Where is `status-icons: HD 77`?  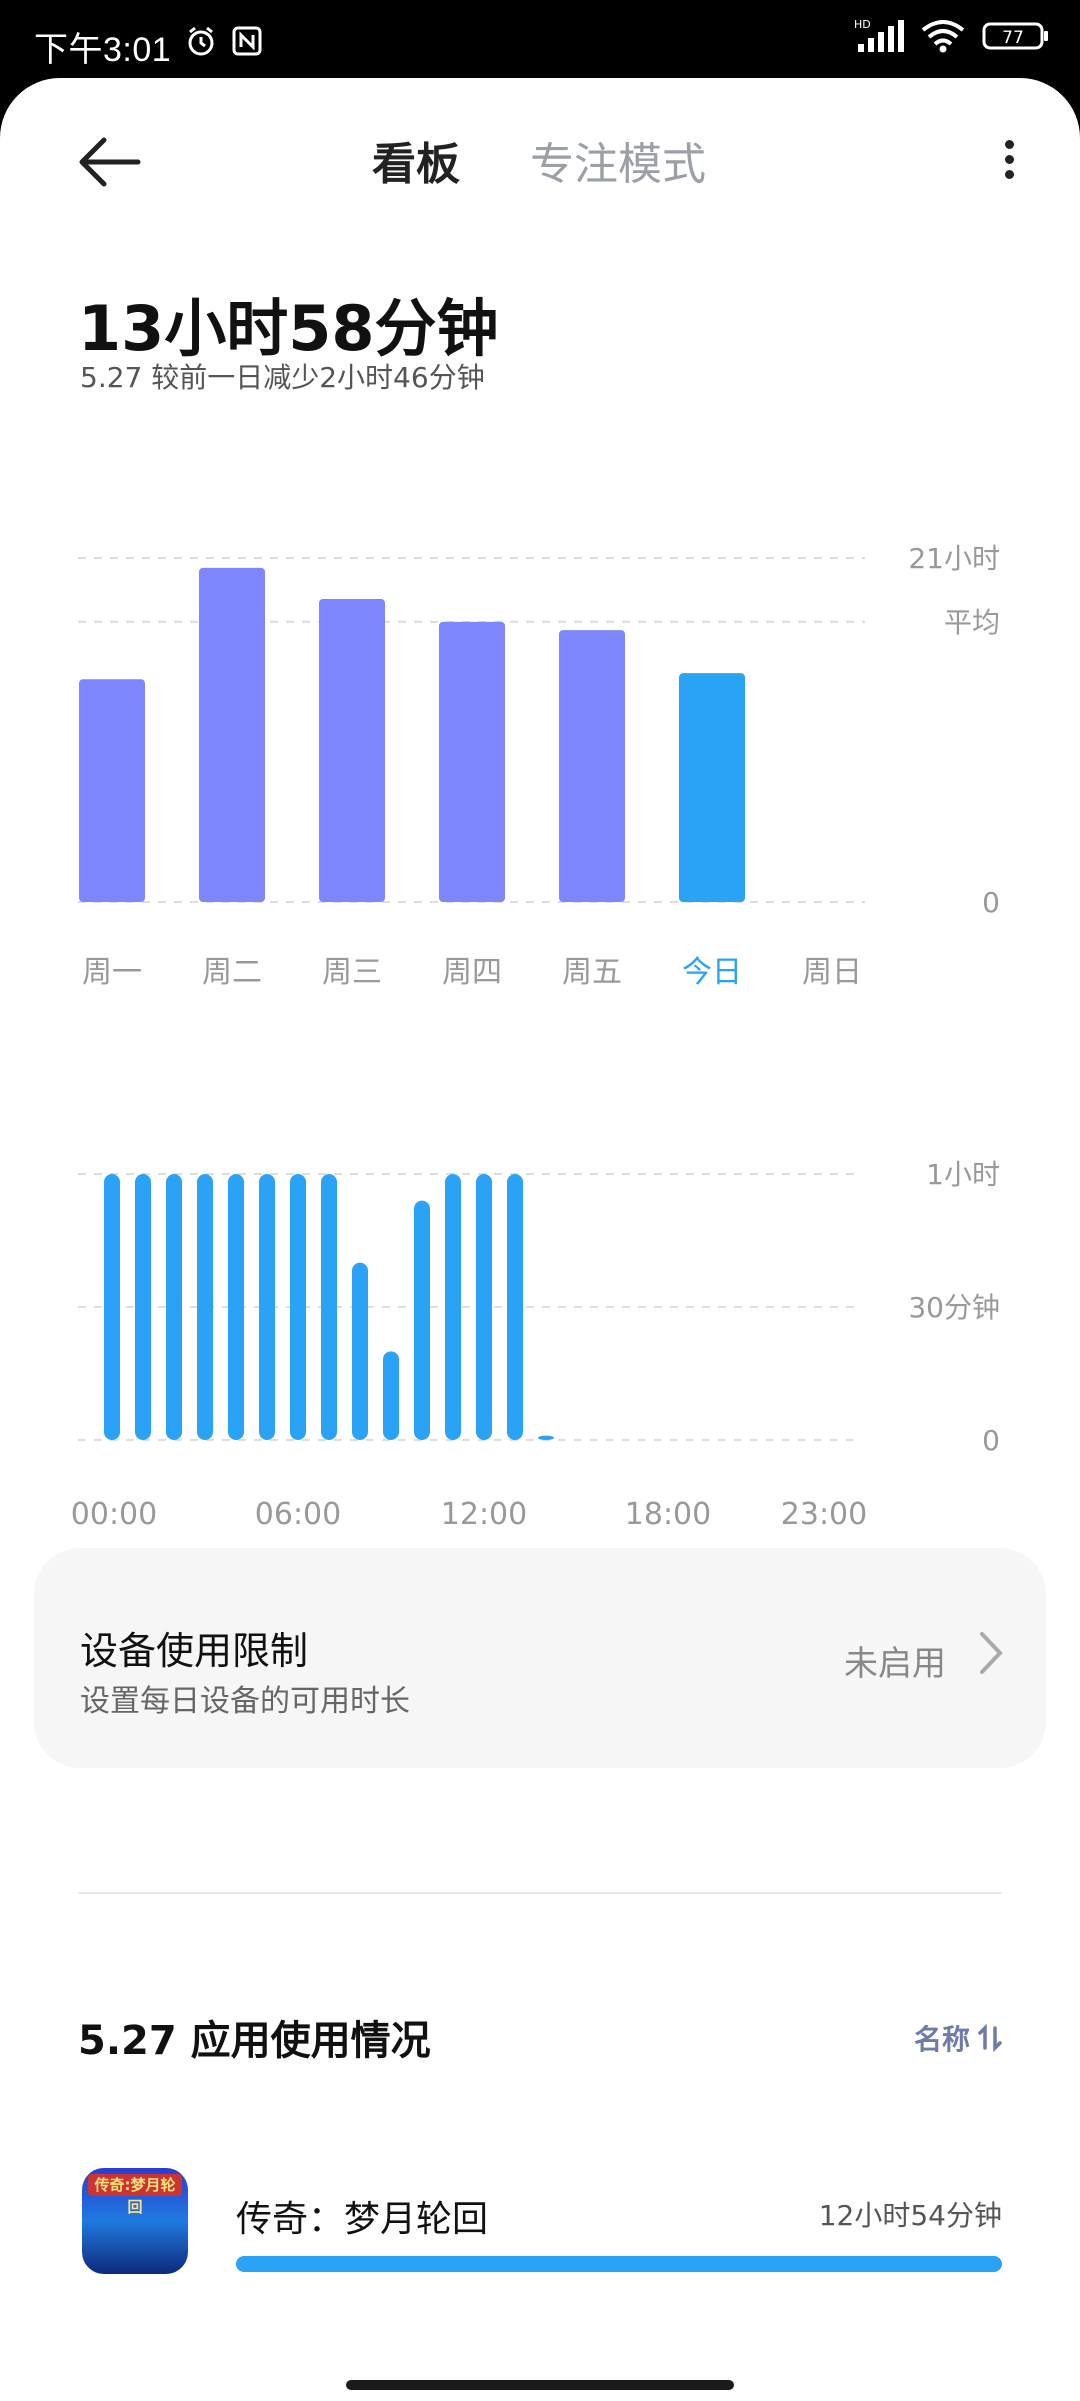 status-icons: HD 77 is located at coordinates (952, 36).